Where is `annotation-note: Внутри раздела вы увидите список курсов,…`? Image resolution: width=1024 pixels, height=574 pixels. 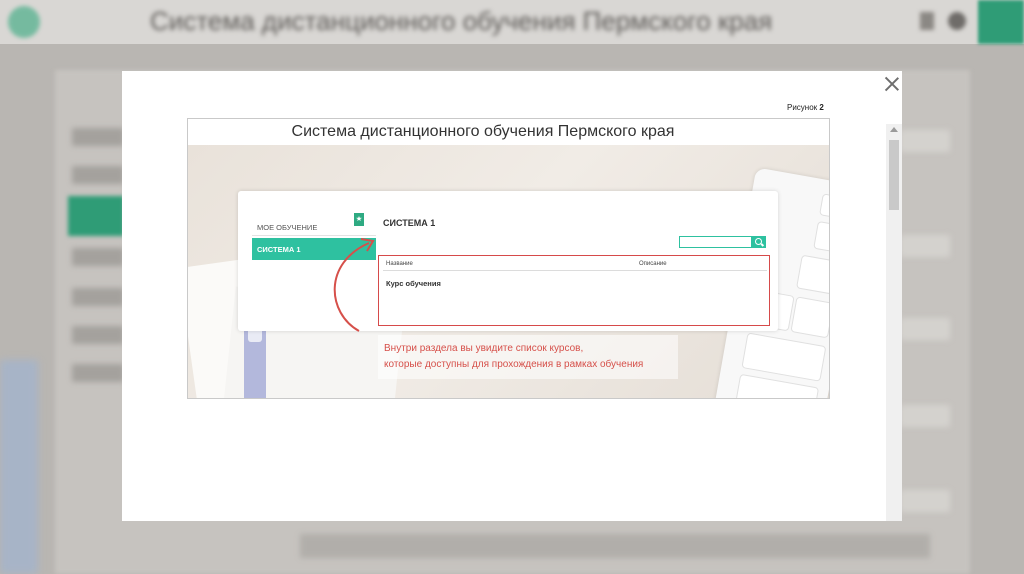 annotation-note: Внутри раздела вы увидите список курсов,… is located at coordinates (528, 357).